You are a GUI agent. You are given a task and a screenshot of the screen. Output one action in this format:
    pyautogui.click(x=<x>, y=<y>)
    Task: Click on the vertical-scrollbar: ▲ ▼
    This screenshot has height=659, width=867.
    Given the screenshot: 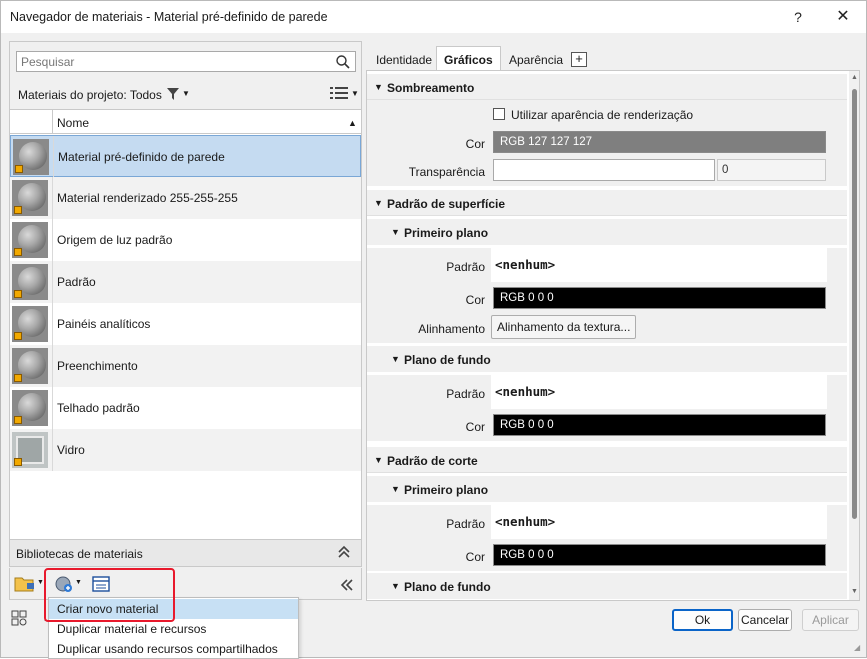 What is the action you would take?
    pyautogui.click(x=854, y=335)
    